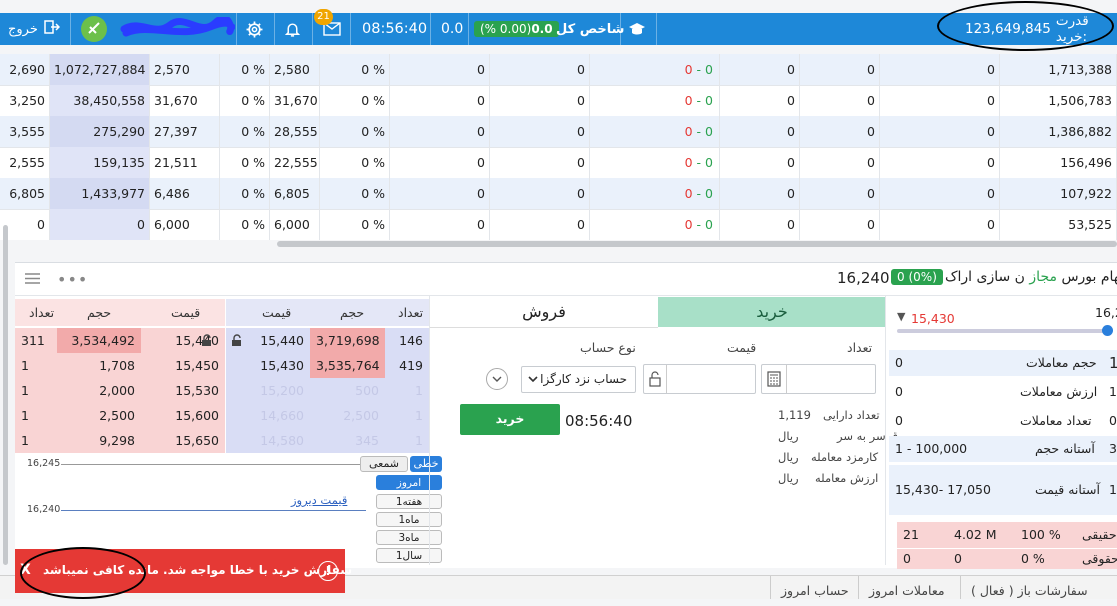  What do you see at coordinates (814, 587) in the screenshot?
I see `tab-today-account: حساب امروز` at bounding box center [814, 587].